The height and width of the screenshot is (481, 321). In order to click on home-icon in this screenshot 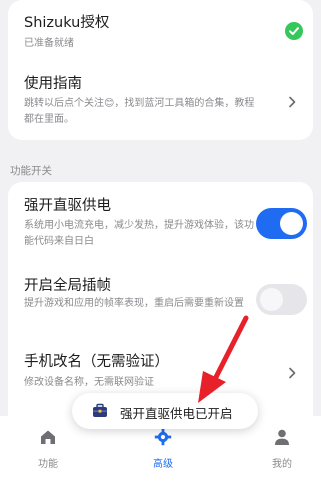, I will do `click(48, 440)`.